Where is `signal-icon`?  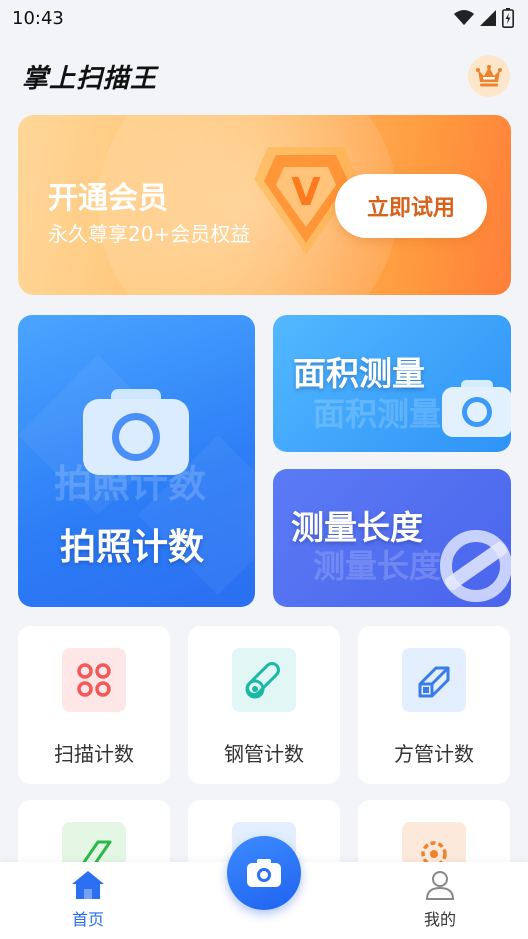
signal-icon is located at coordinates (488, 18).